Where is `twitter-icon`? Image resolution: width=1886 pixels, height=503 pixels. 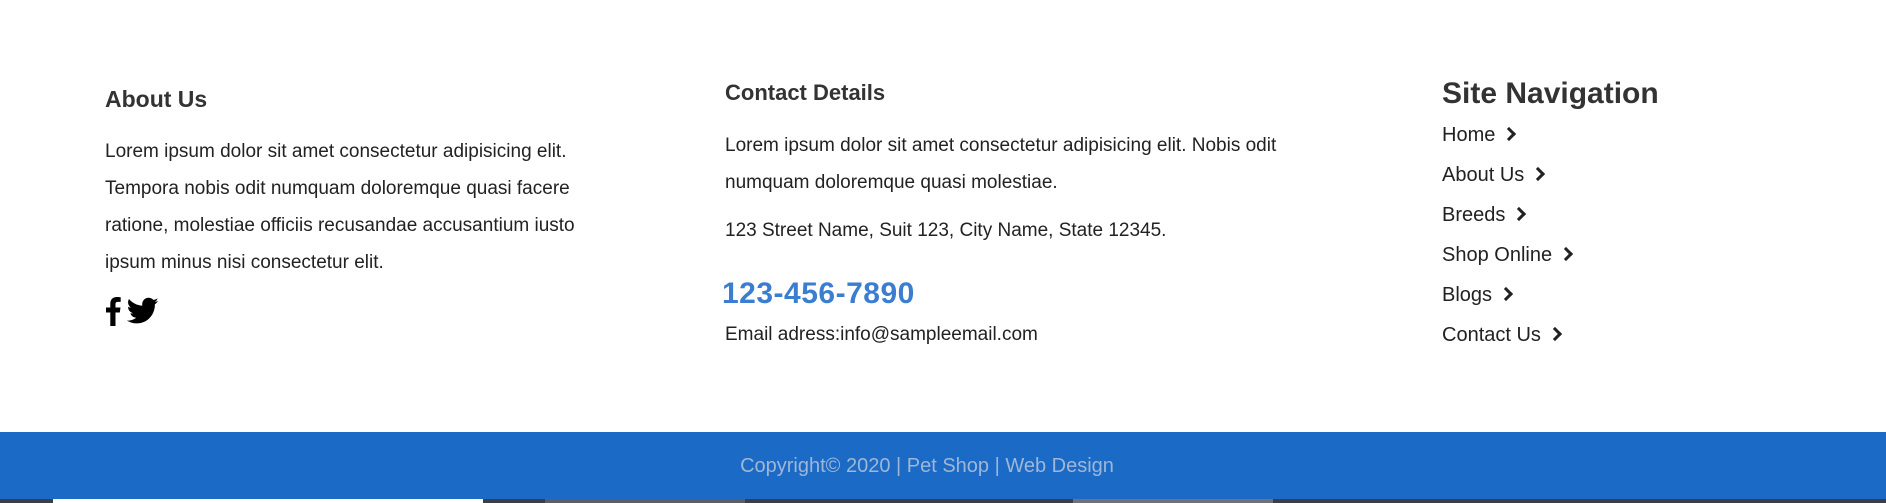
twitter-icon is located at coordinates (142, 310).